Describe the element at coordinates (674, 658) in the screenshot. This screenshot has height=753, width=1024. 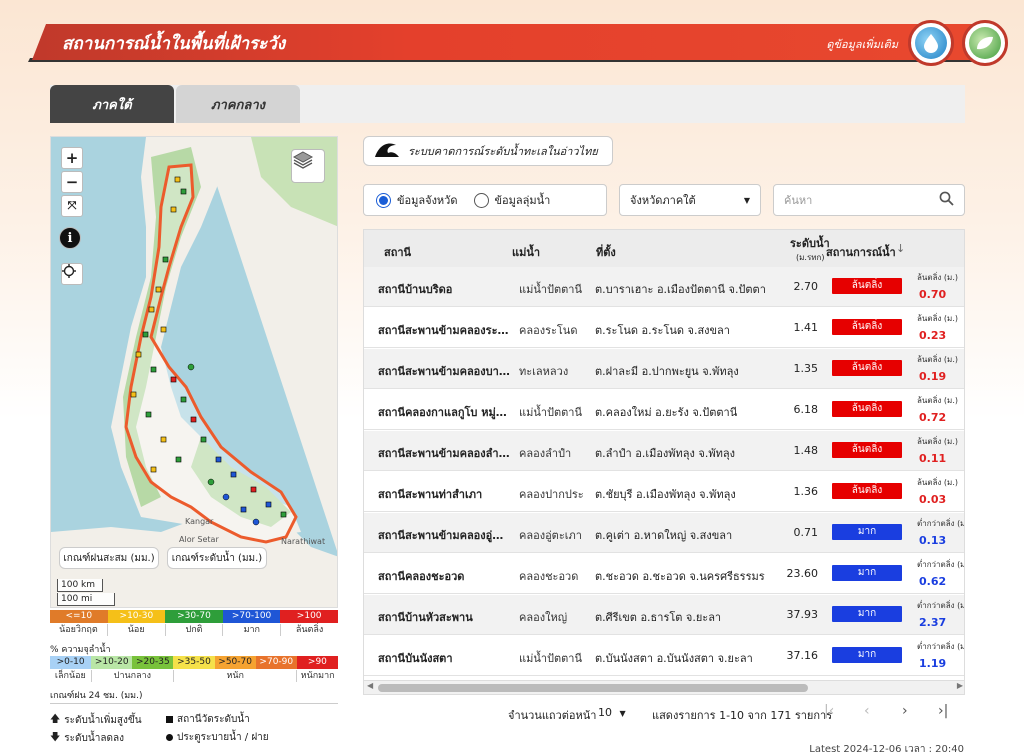
I see `station-location: ต.บันนังสตา อ.บันนังสตา จ.ยะลา` at that location.